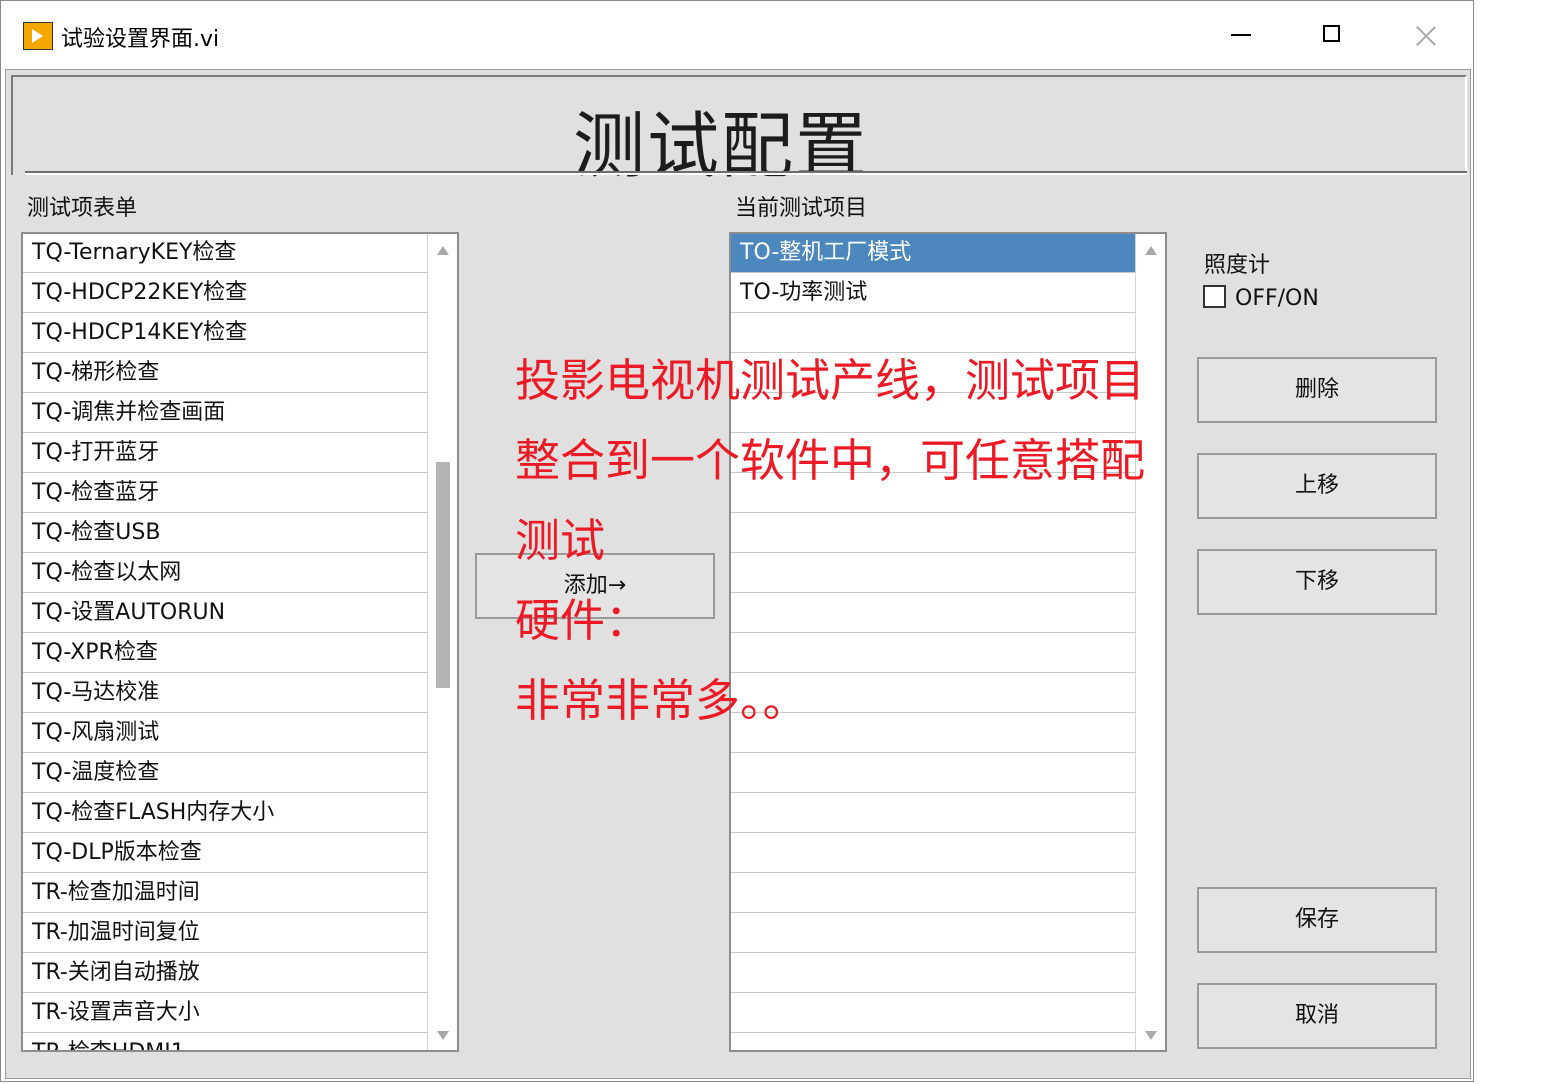  What do you see at coordinates (1317, 920) in the screenshot?
I see `save-button: 保存` at bounding box center [1317, 920].